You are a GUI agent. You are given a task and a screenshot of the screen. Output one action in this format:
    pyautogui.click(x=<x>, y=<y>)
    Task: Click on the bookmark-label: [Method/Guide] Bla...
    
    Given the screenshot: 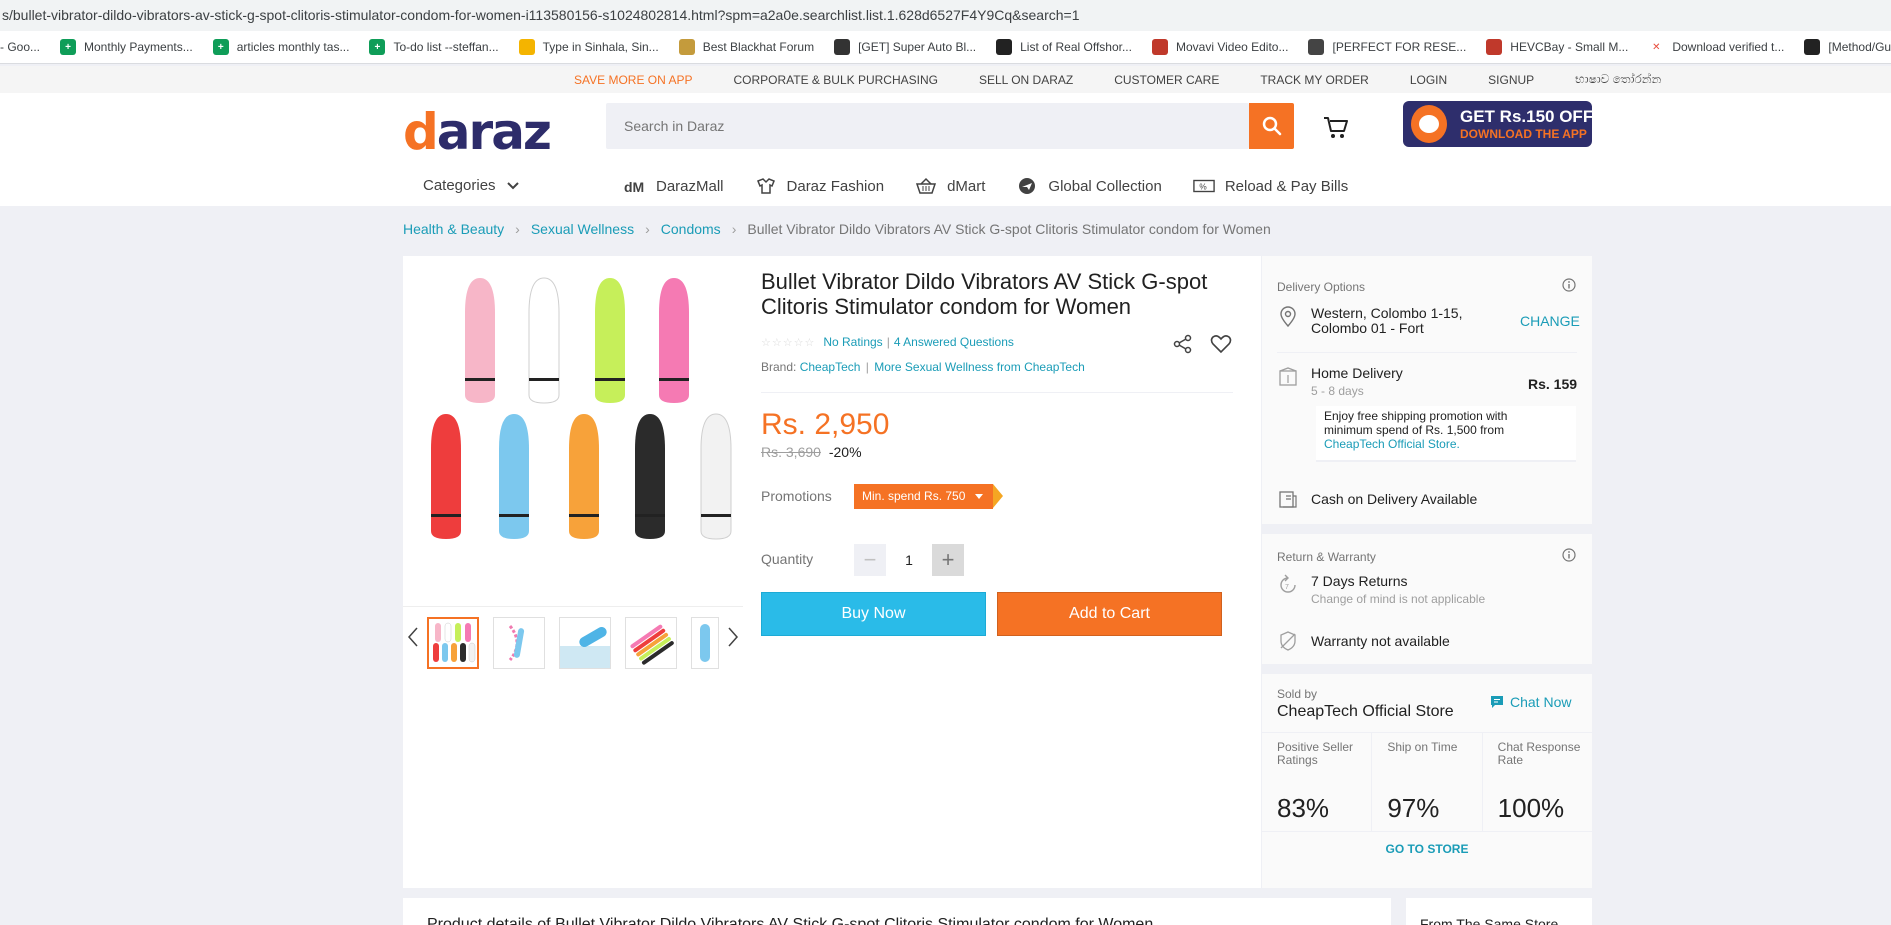 What is the action you would take?
    pyautogui.click(x=1859, y=47)
    